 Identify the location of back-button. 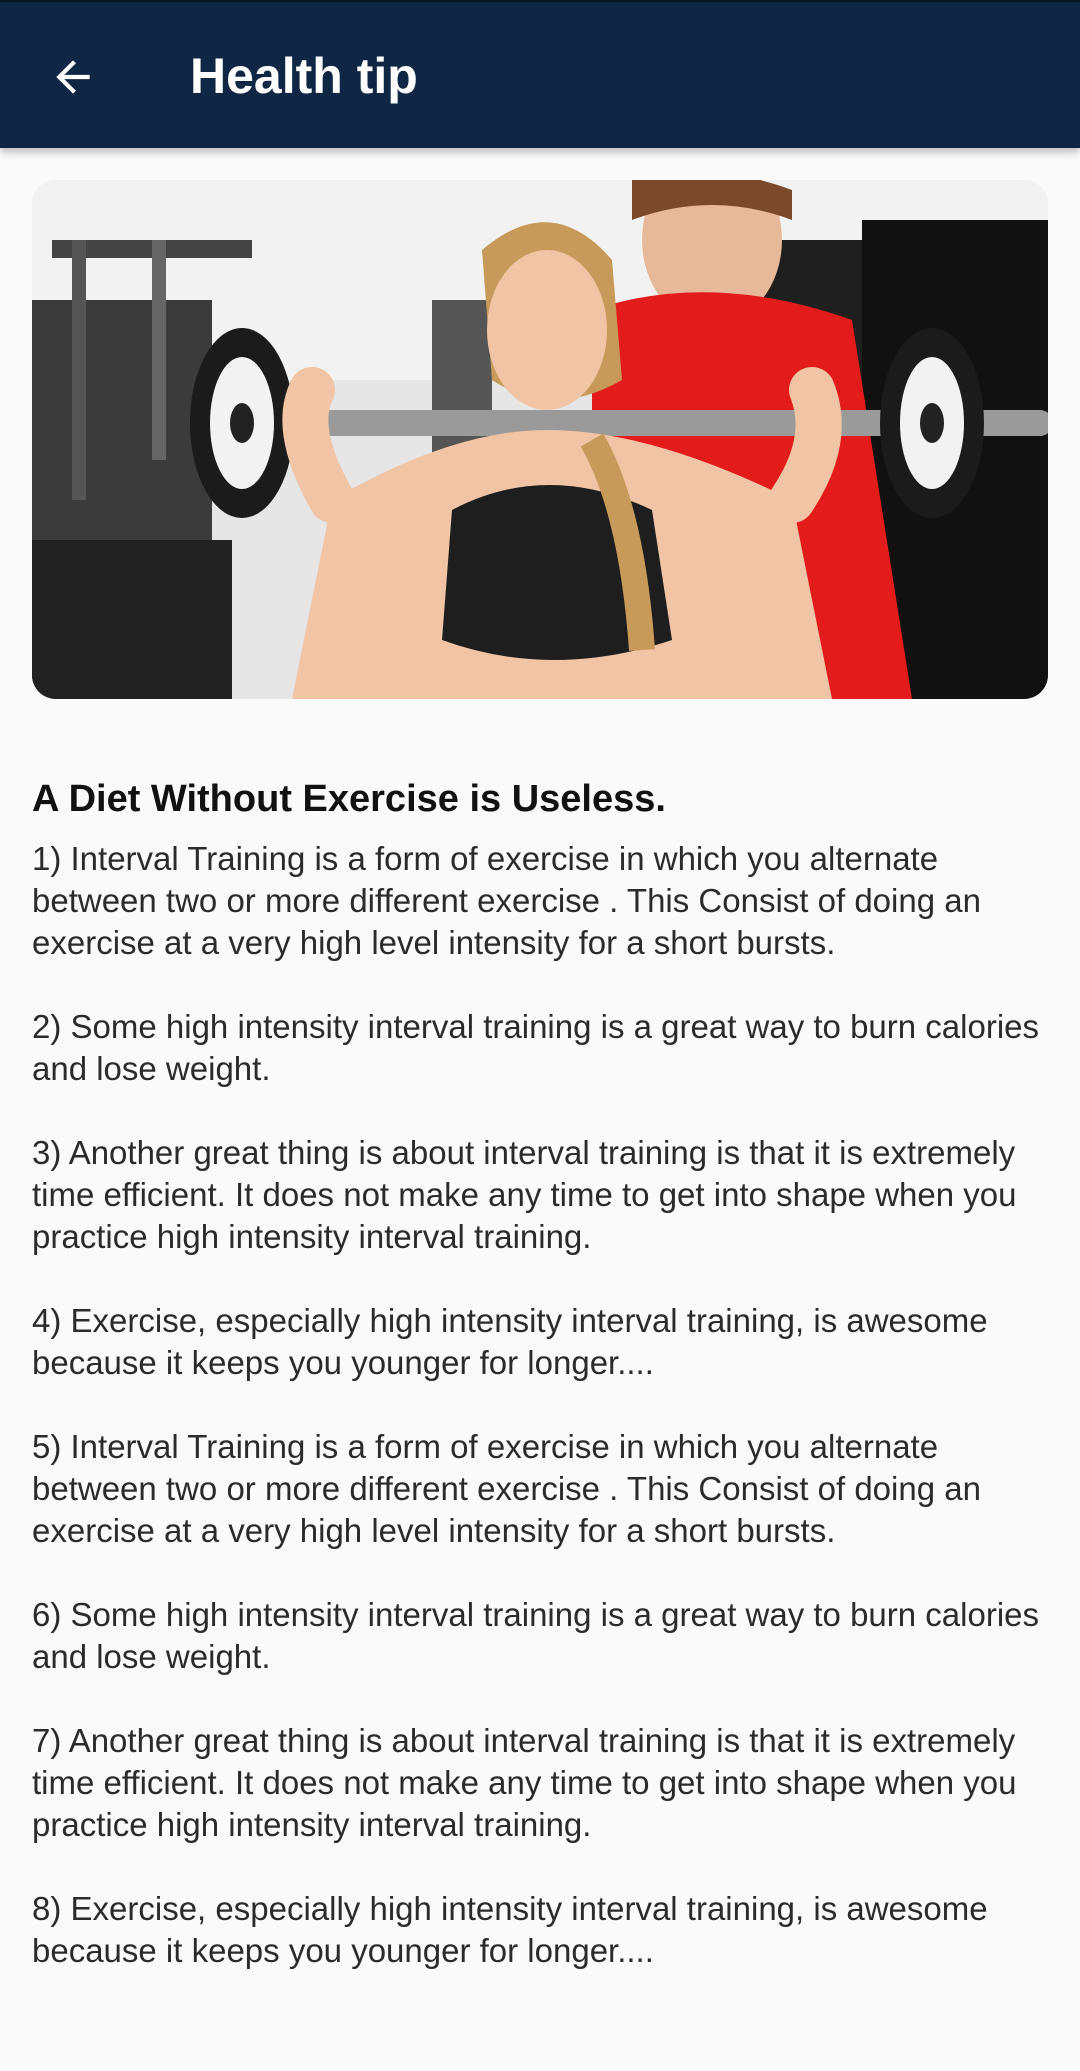
(73, 77).